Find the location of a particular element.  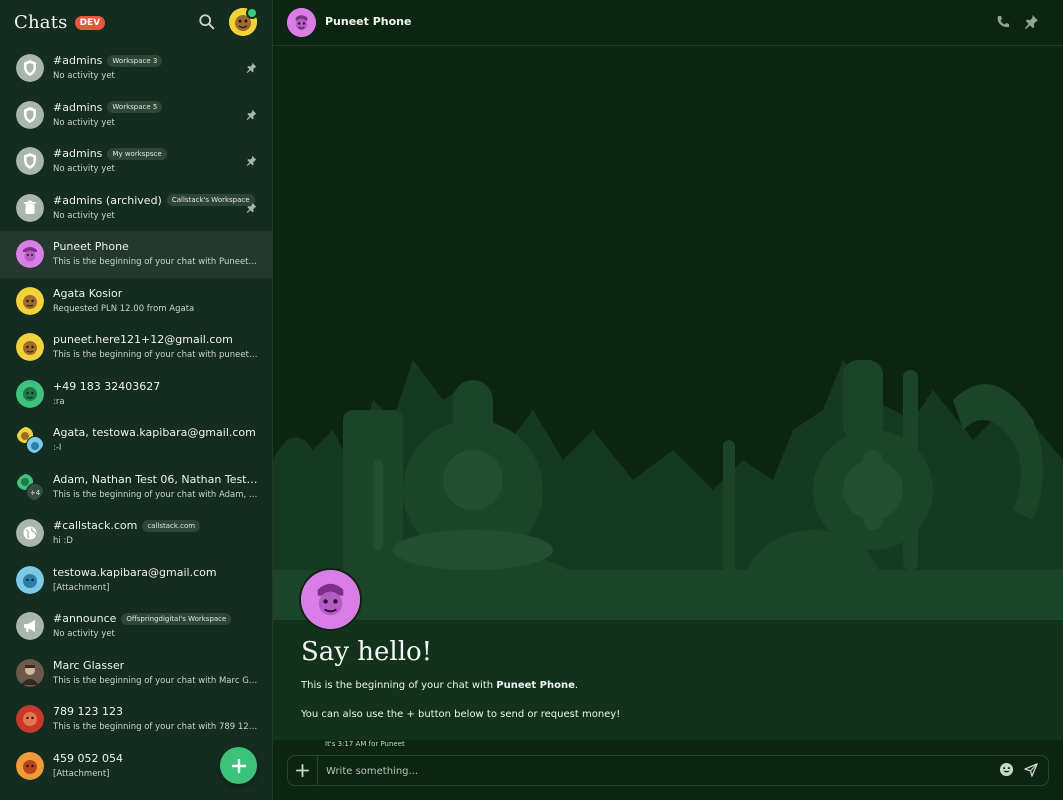

chat-name: #announce is located at coordinates (85, 618).